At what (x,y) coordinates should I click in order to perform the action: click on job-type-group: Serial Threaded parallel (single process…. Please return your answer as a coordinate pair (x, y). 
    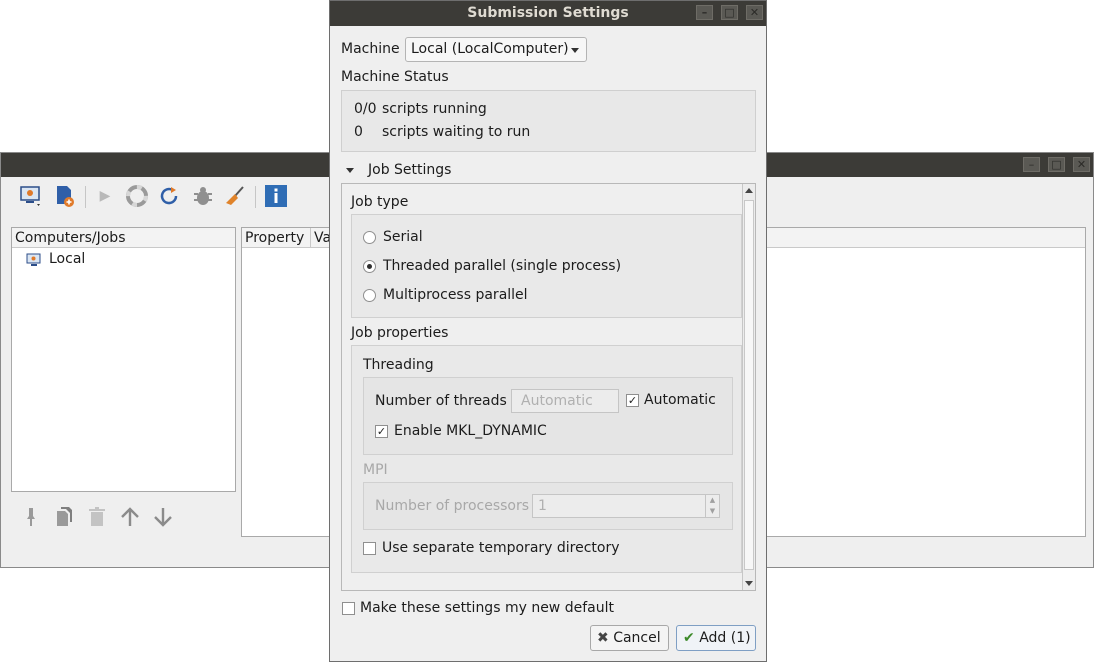
    Looking at the image, I should click on (546, 266).